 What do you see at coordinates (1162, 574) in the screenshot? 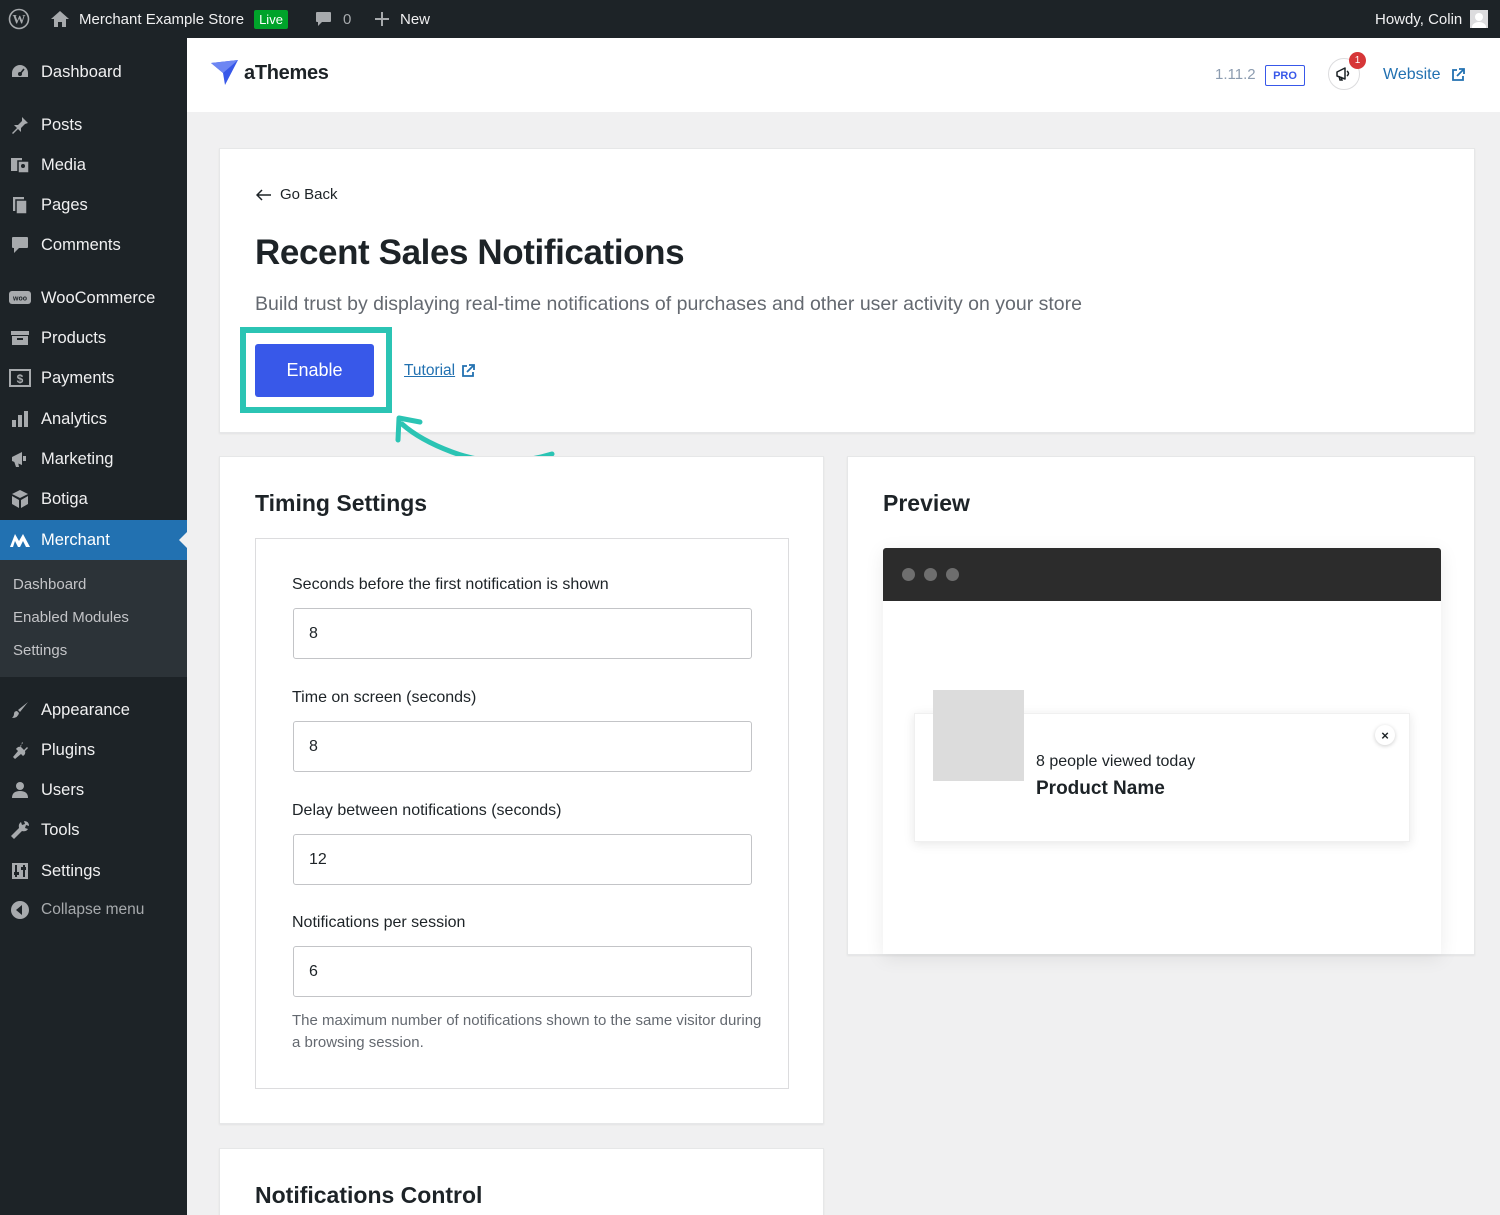
I see `browser-toolbar` at bounding box center [1162, 574].